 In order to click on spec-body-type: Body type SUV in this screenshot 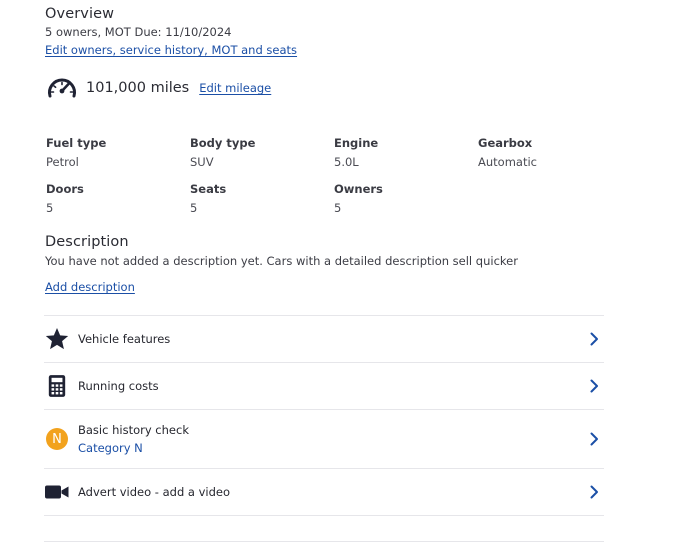, I will do `click(255, 152)`.